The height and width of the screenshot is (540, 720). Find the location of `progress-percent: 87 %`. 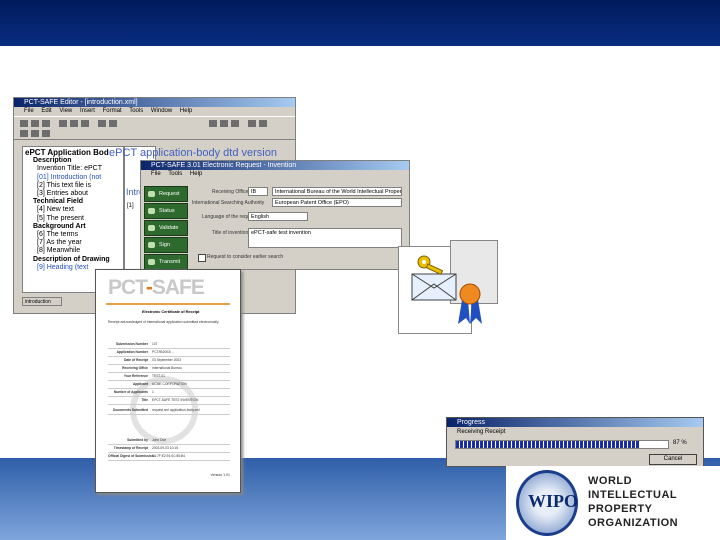

progress-percent: 87 % is located at coordinates (680, 443).